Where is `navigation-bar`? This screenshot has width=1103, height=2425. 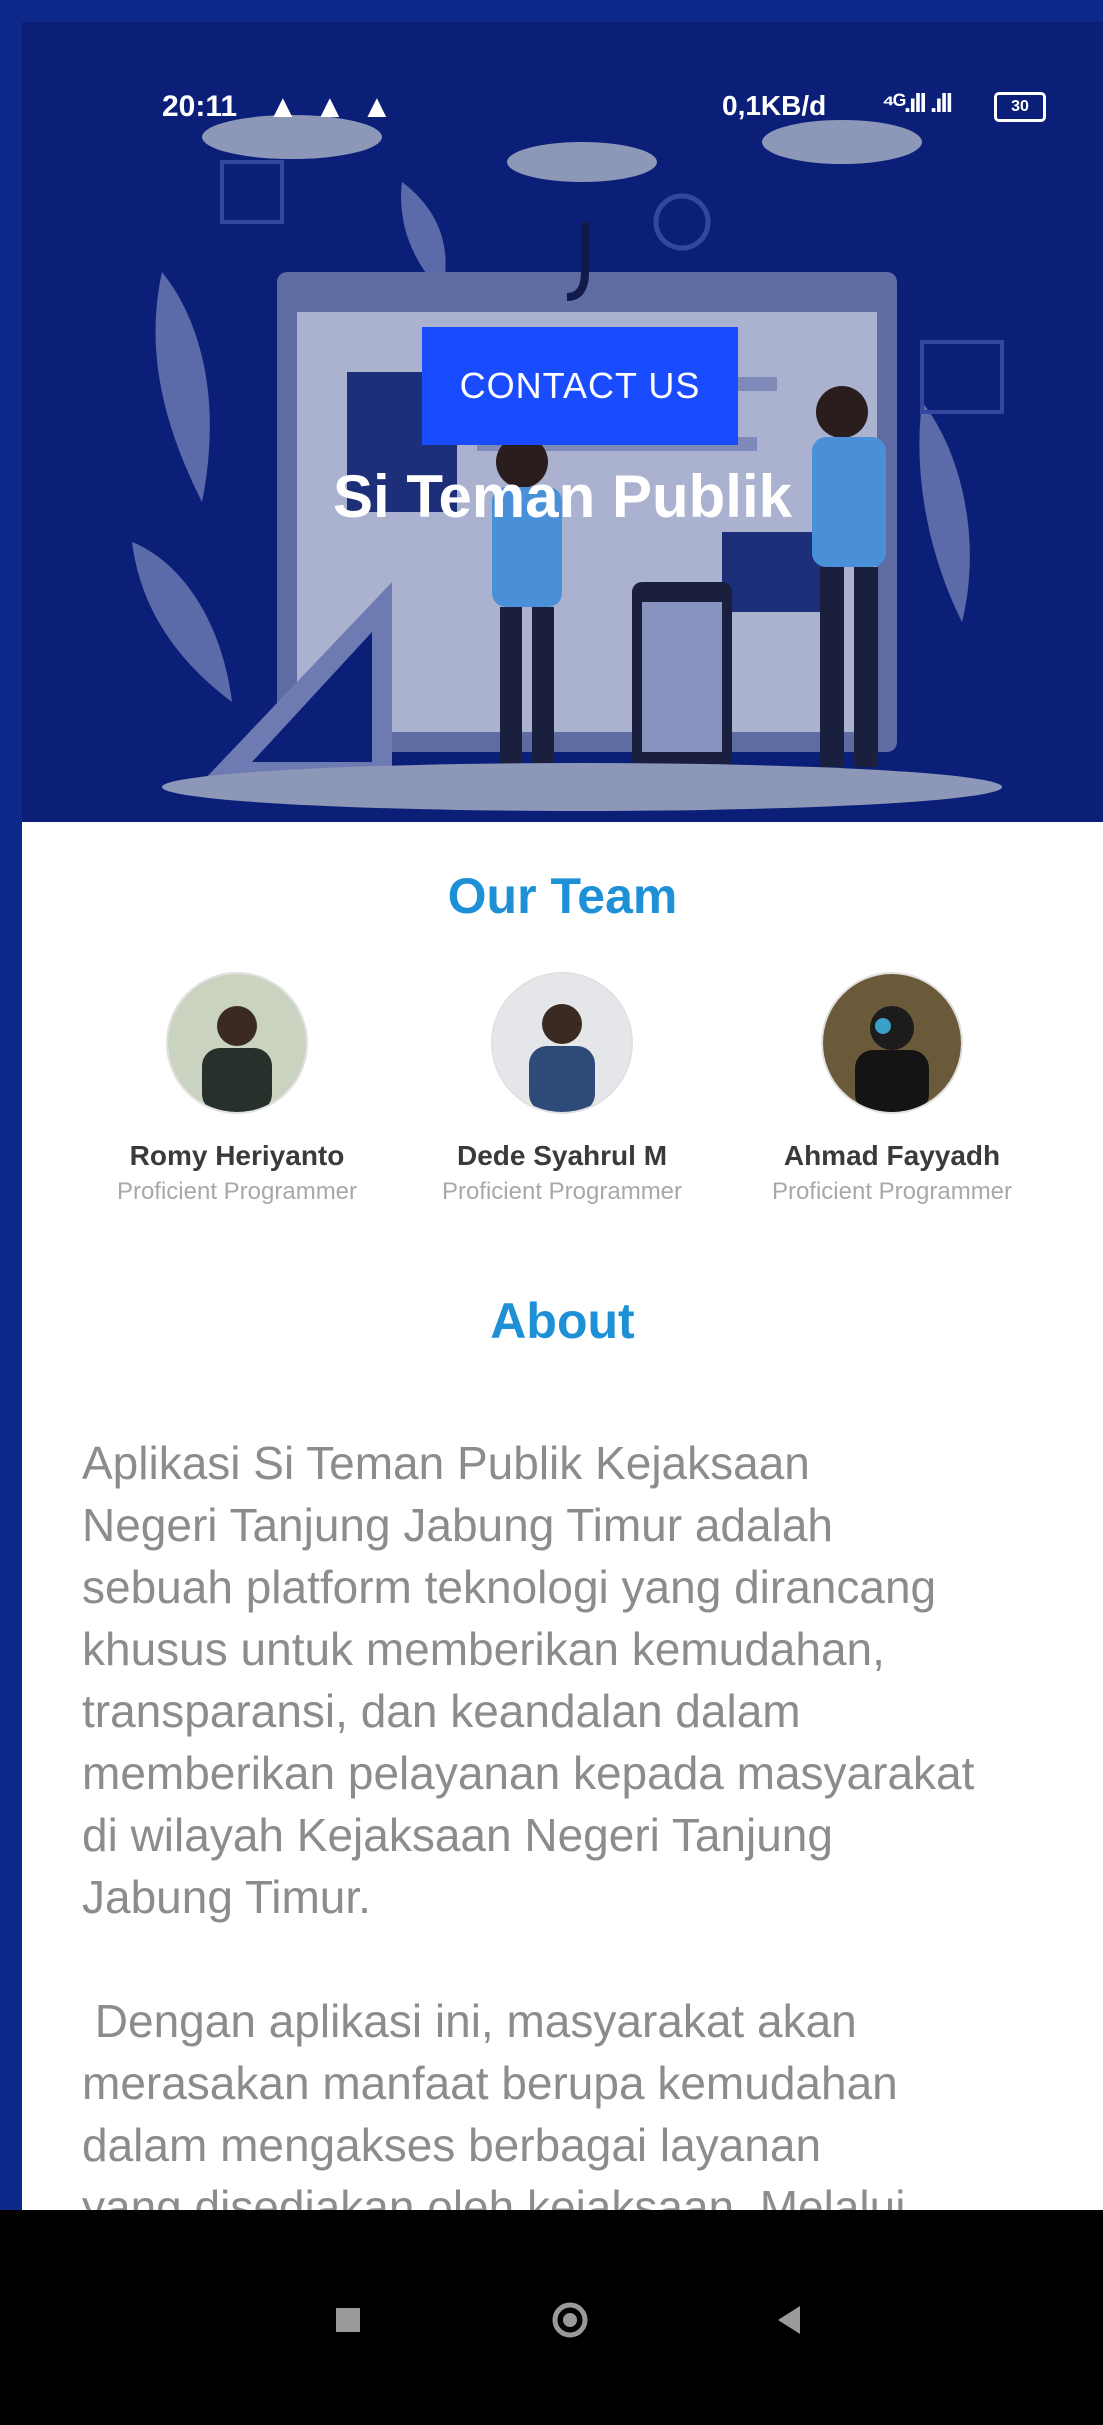 navigation-bar is located at coordinates (551, 2317).